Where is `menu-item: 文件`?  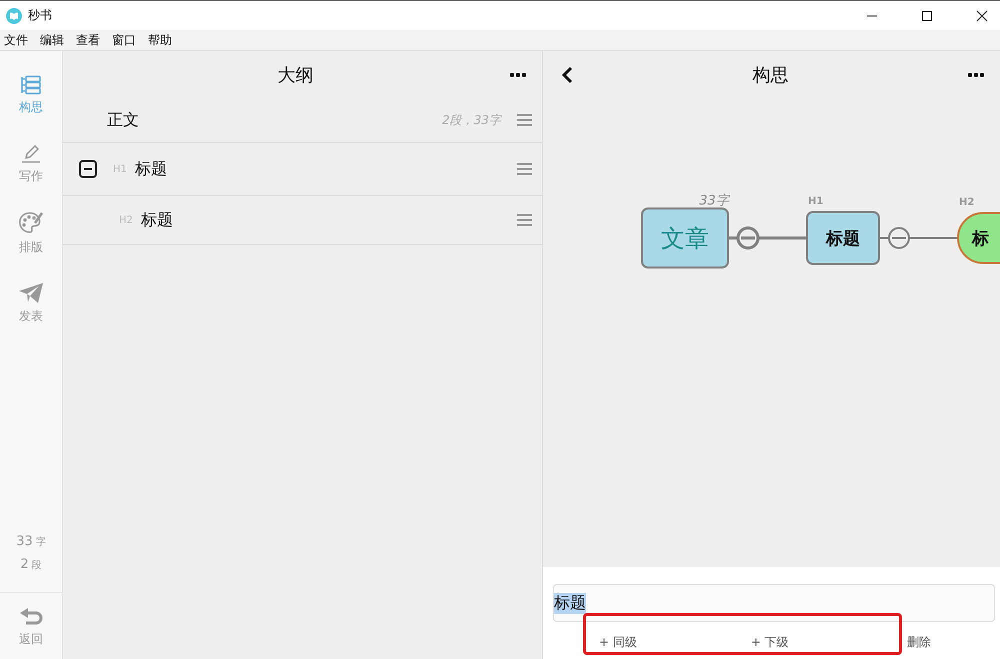
menu-item: 文件 is located at coordinates (16, 40).